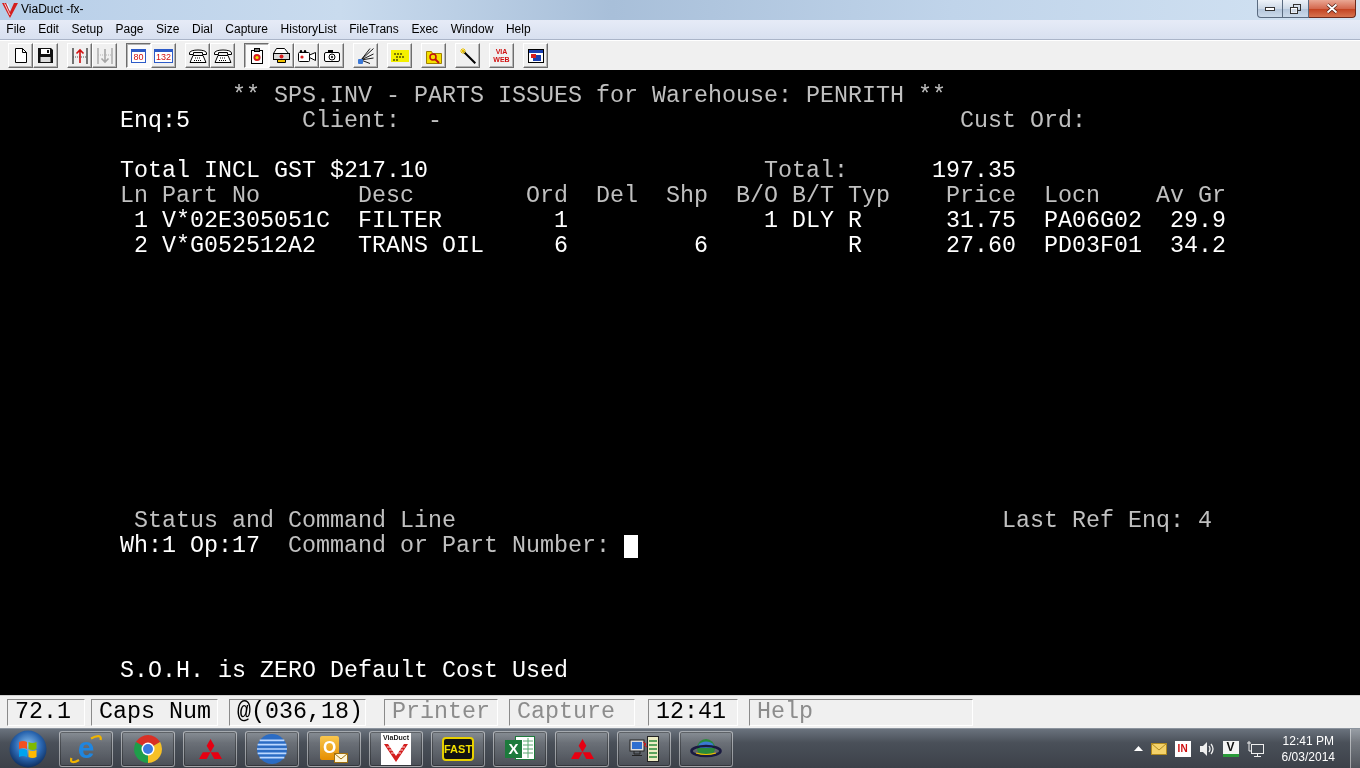  What do you see at coordinates (154, 712) in the screenshot?
I see `status-panel: Caps Num` at bounding box center [154, 712].